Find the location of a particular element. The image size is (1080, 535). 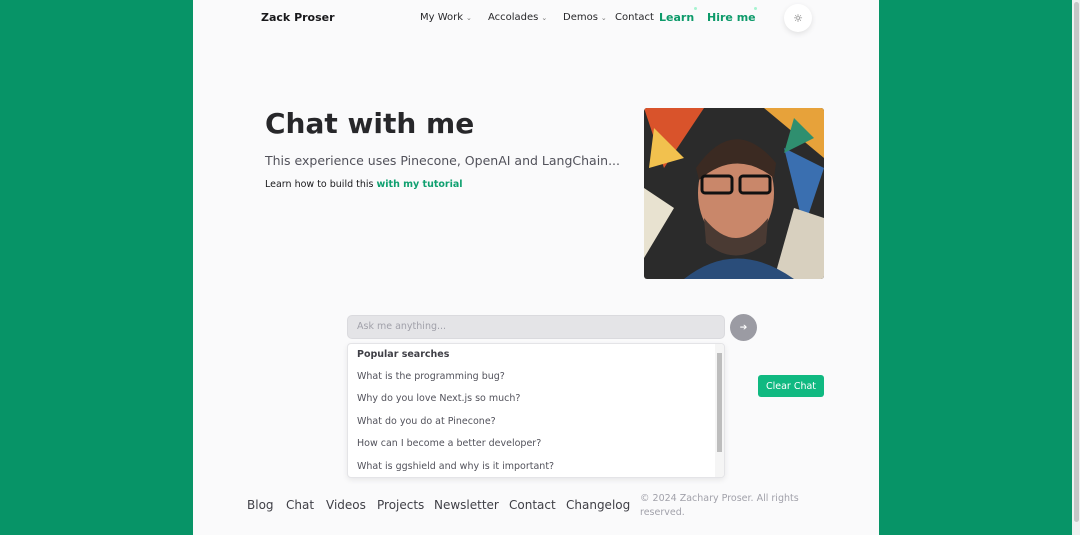

page-scrollbar is located at coordinates (1076, 267).